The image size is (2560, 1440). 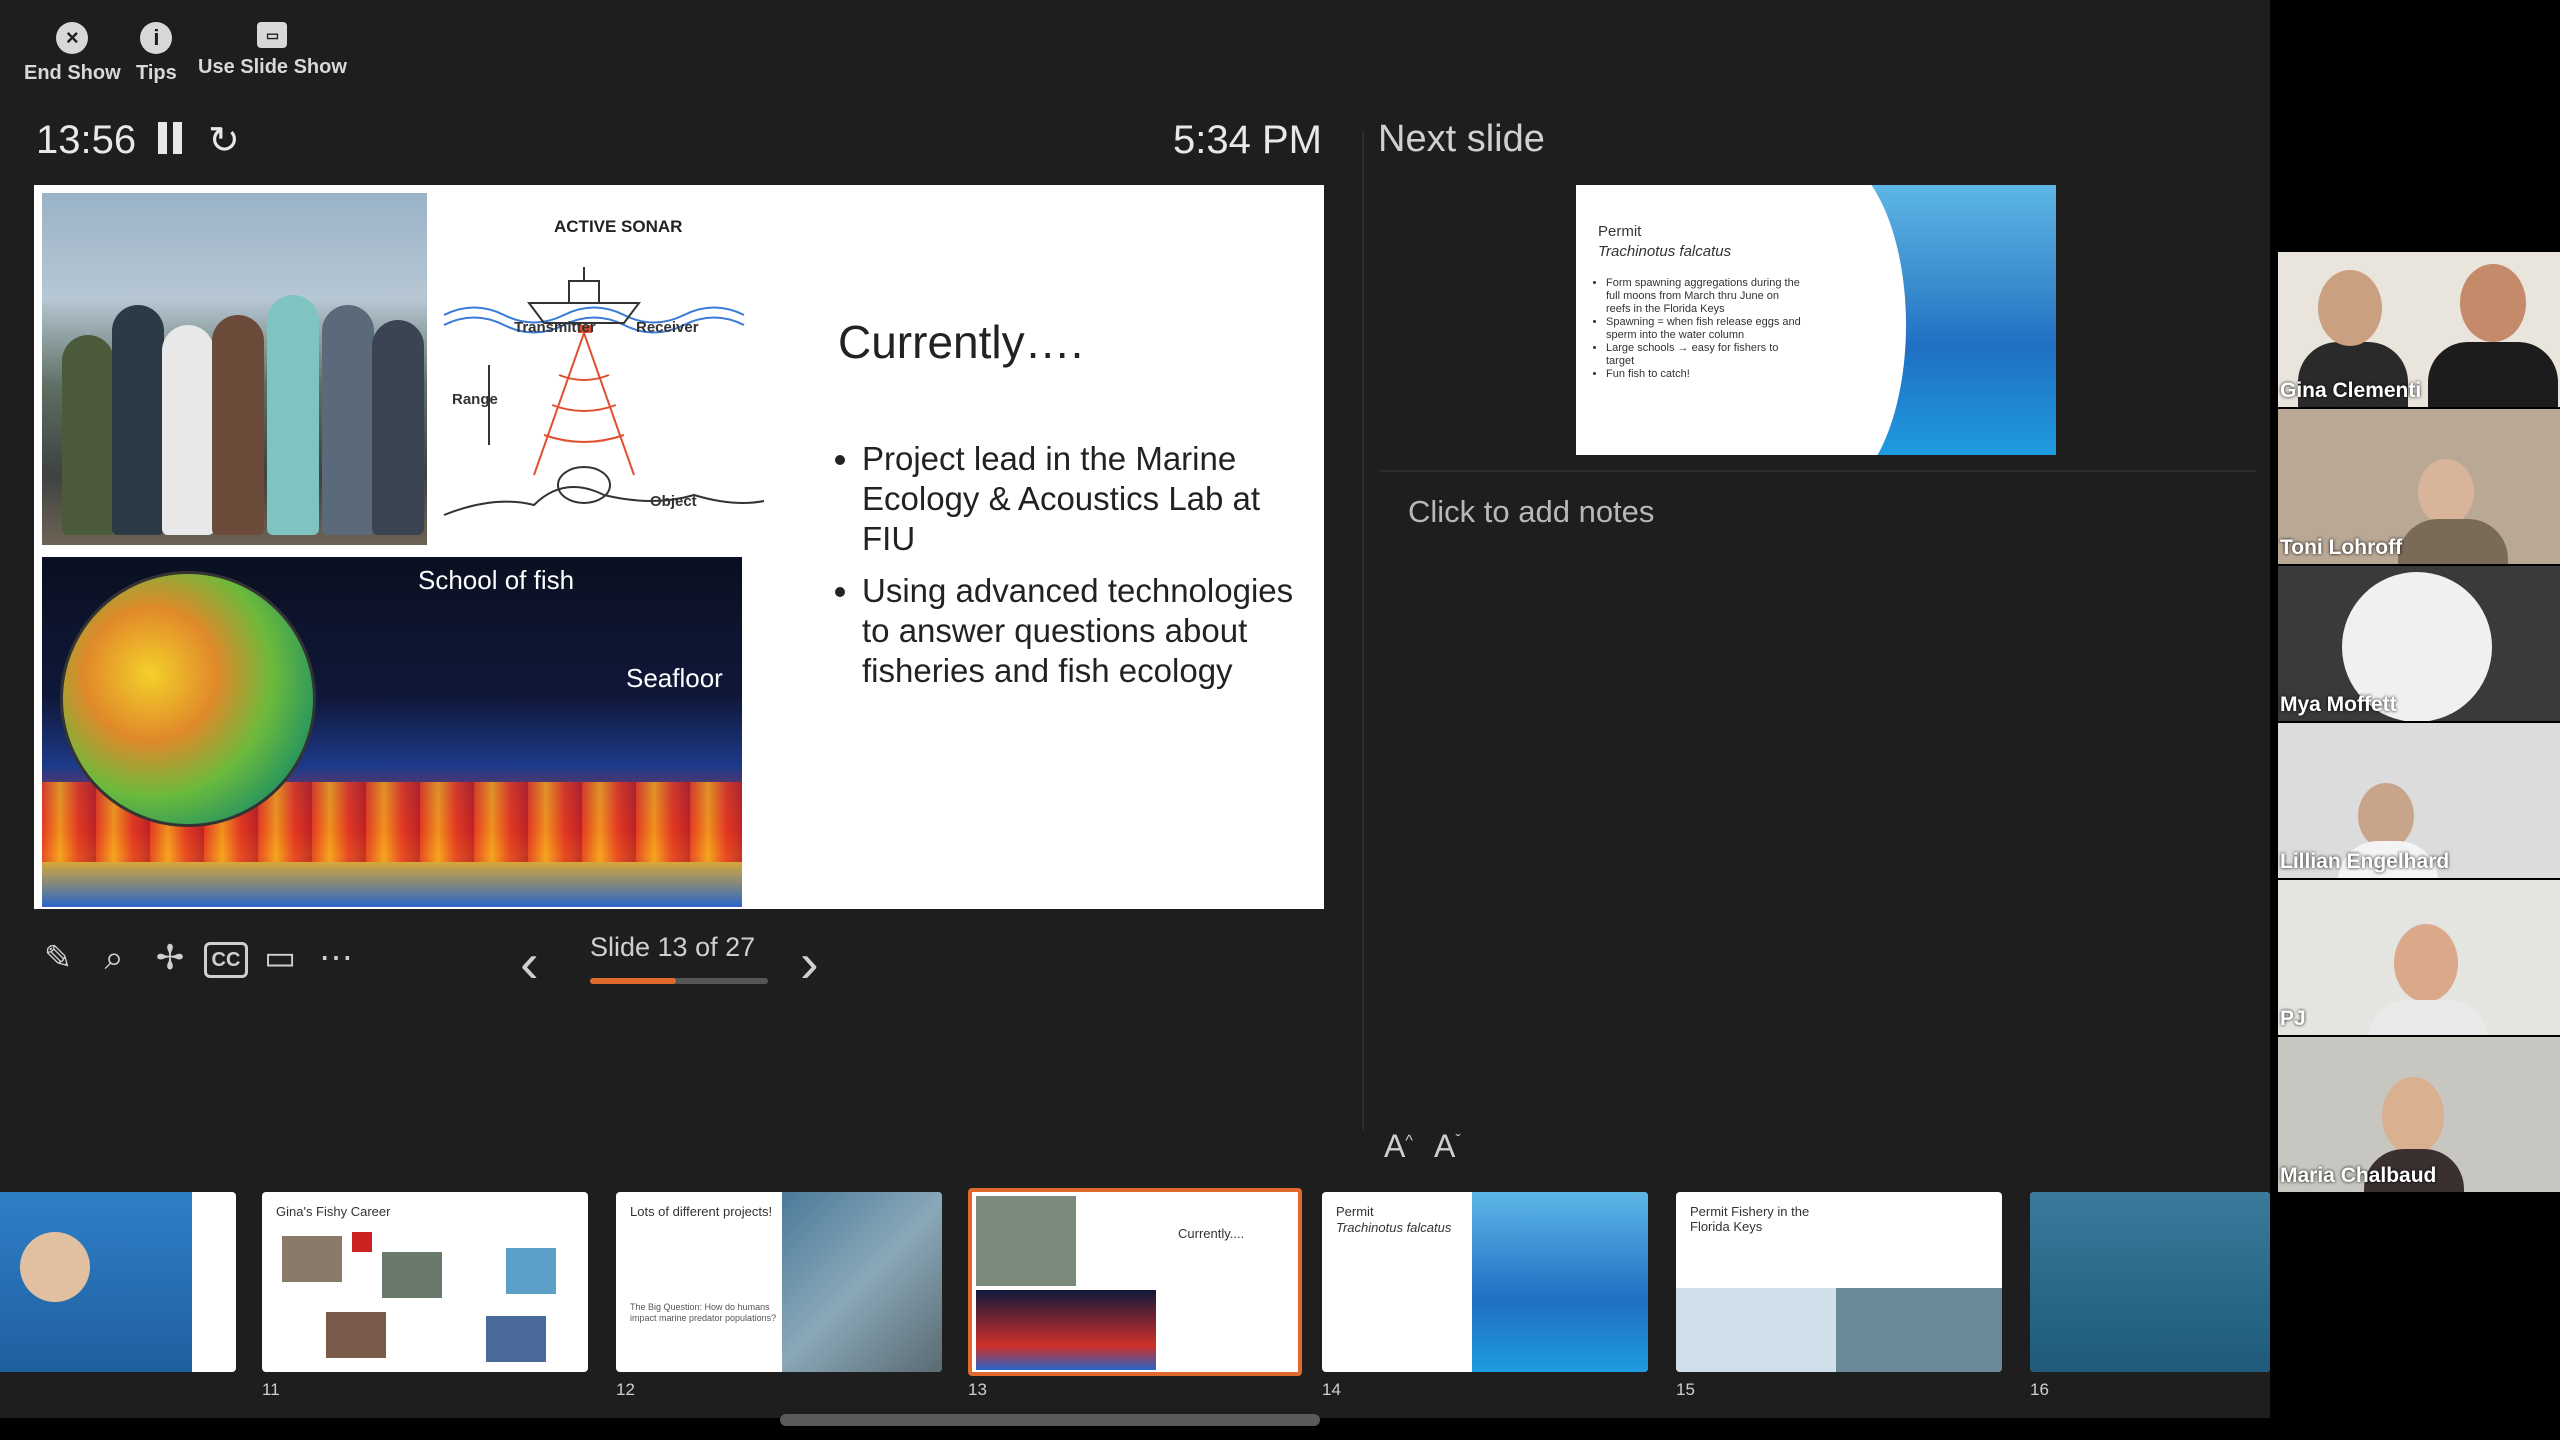 I want to click on laser-pointer-icon: ✢, so click(x=170, y=958).